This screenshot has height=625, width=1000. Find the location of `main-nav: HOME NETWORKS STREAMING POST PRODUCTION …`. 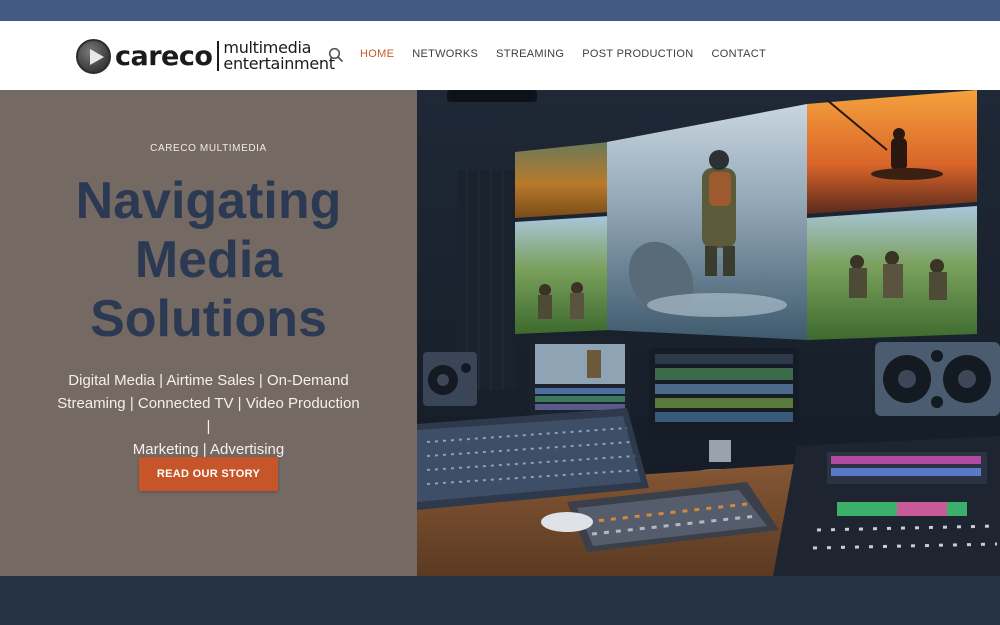

main-nav: HOME NETWORKS STREAMING POST PRODUCTION … is located at coordinates (563, 54).